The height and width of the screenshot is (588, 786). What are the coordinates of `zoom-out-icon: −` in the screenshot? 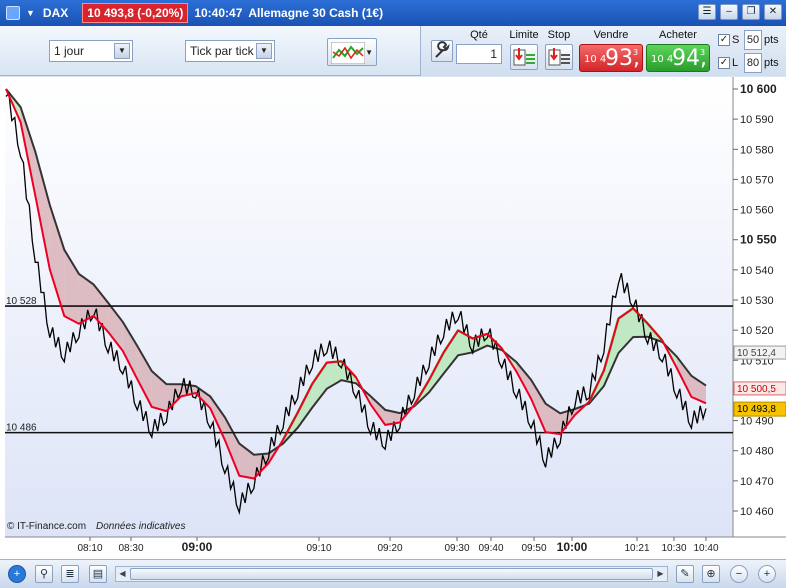 It's located at (739, 574).